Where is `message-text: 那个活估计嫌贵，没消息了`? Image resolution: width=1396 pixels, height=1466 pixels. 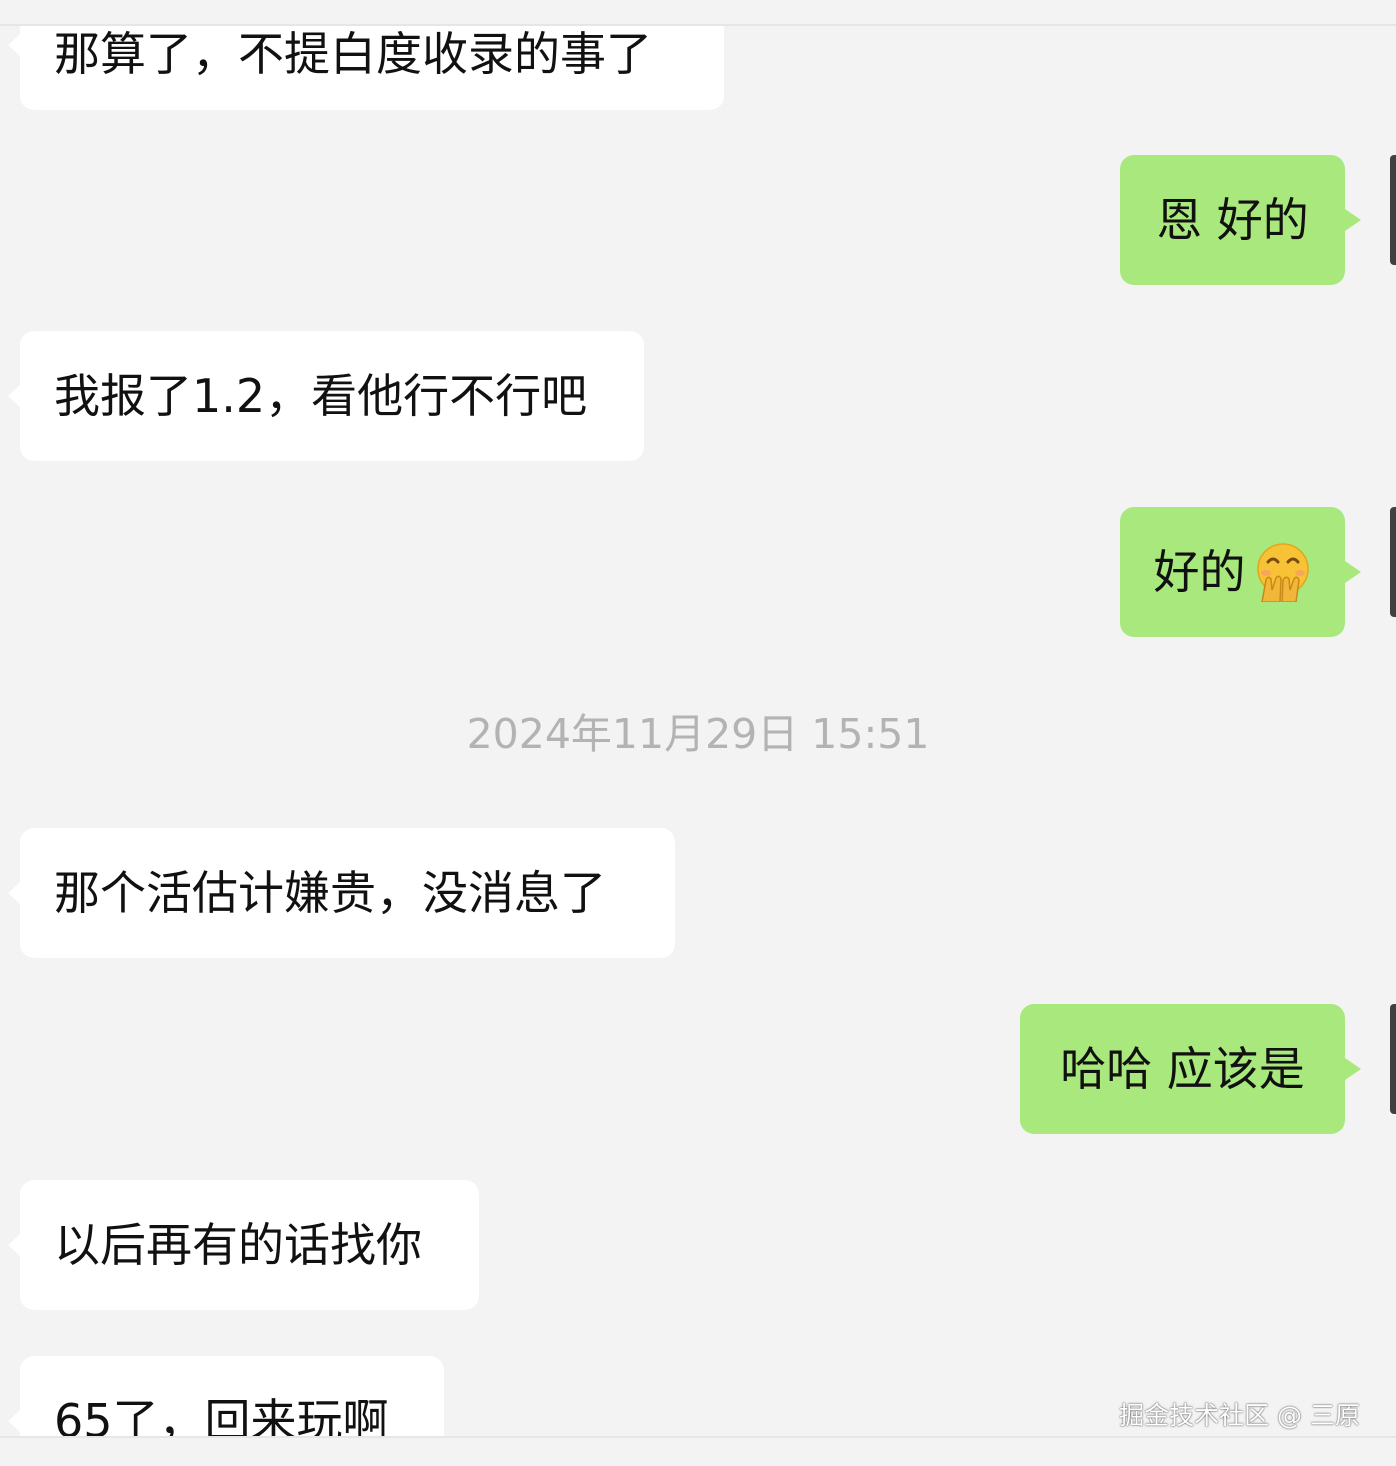 message-text: 那个活估计嫌贵，没消息了 is located at coordinates (330, 893).